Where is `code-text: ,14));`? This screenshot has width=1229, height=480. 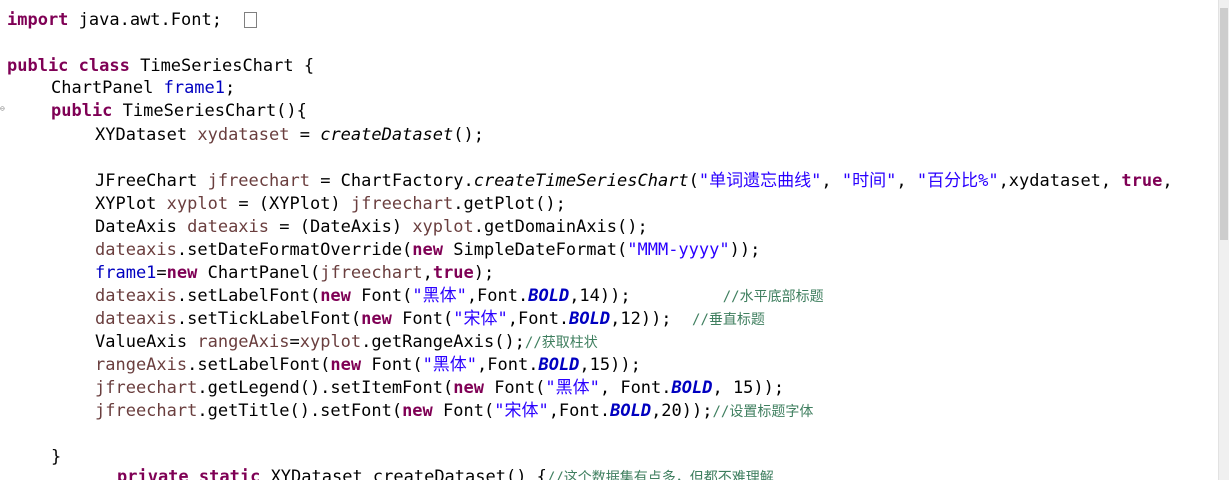 code-text: ,14)); is located at coordinates (600, 296).